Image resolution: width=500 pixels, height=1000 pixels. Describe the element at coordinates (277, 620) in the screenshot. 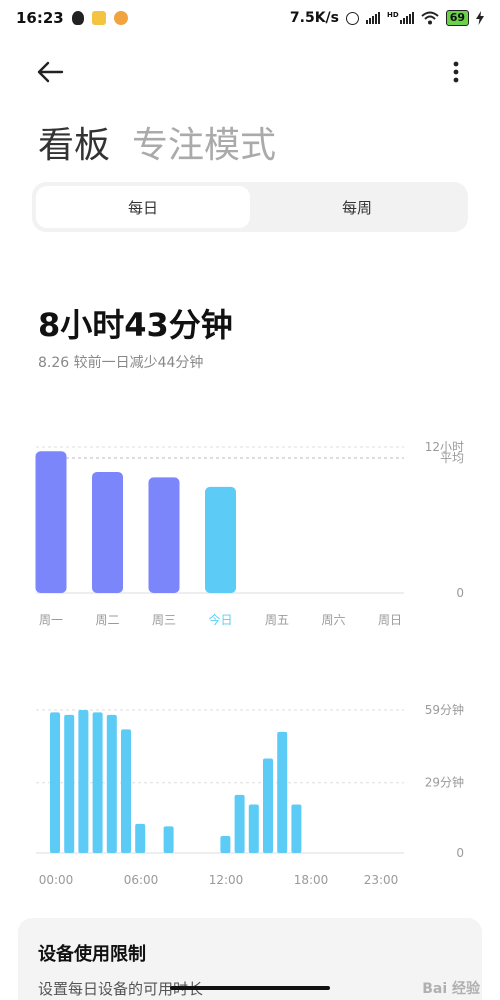

I see `weekly-x-tick-label-4: 周五` at that location.